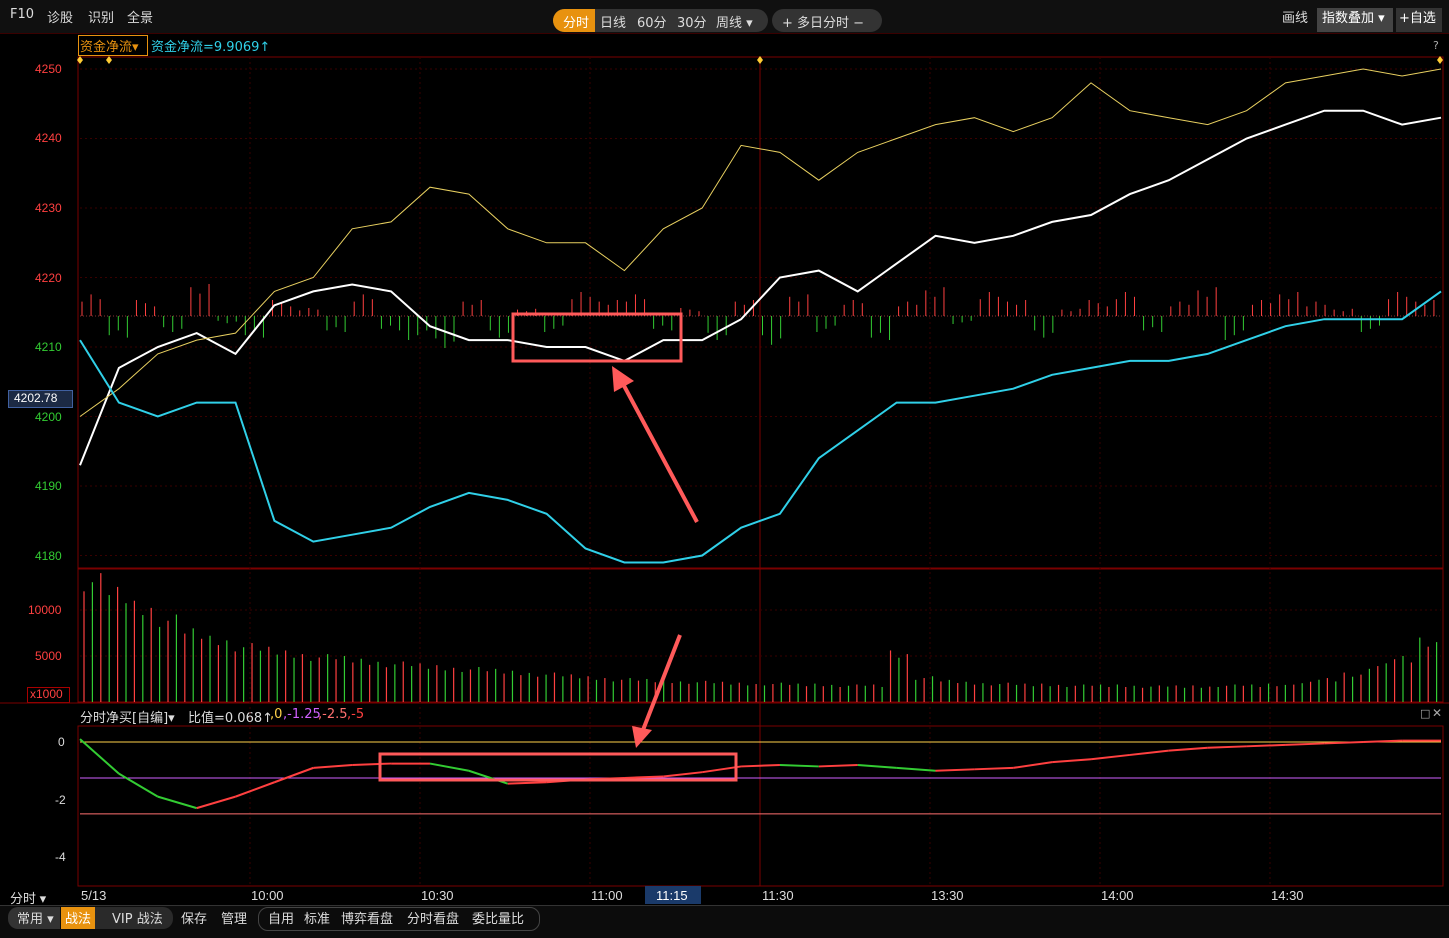 This screenshot has height=938, width=1449. I want to click on highlight-box-sub, so click(558, 767).